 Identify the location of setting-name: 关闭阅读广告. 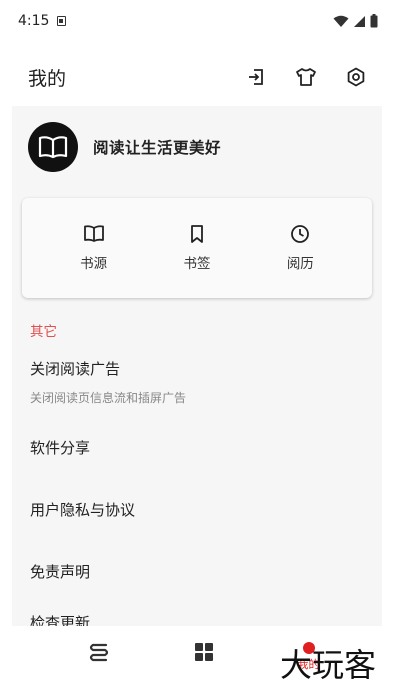
(75, 369).